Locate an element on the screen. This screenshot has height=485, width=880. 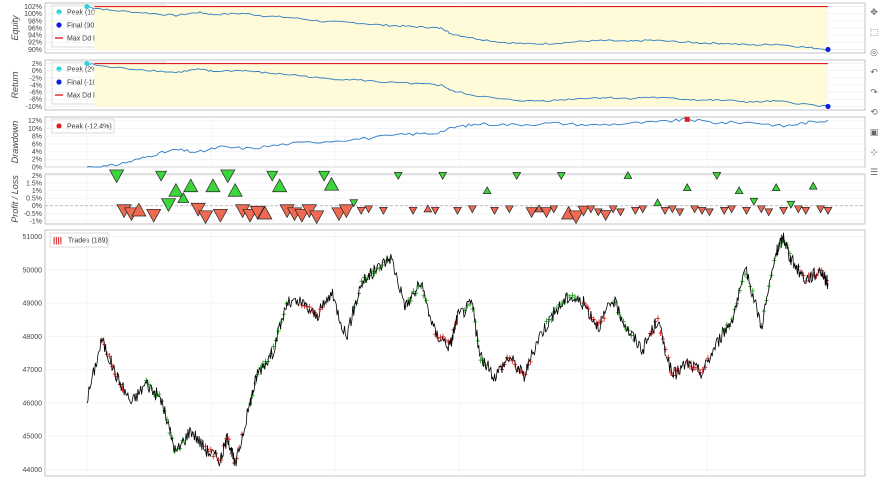
crosshair-icon: ⊹ is located at coordinates (874, 153).